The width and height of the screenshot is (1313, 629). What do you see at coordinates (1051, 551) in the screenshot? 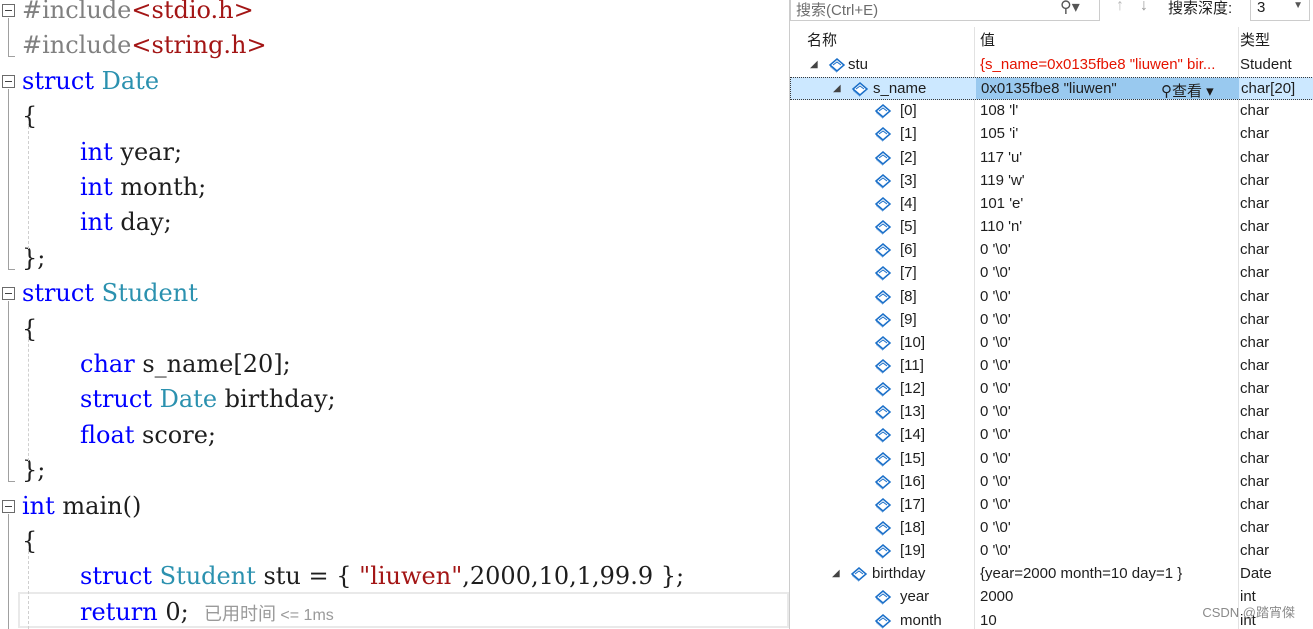
I see `watch-row: [19] 0 '\0' char` at bounding box center [1051, 551].